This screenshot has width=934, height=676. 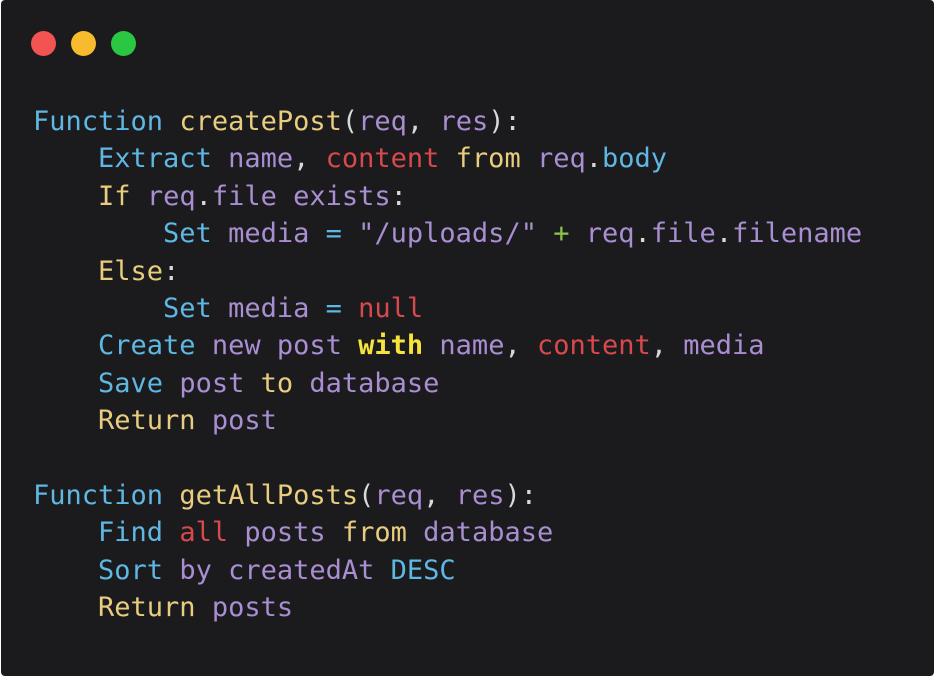 What do you see at coordinates (122, 196) in the screenshot?
I see `code-token: If` at bounding box center [122, 196].